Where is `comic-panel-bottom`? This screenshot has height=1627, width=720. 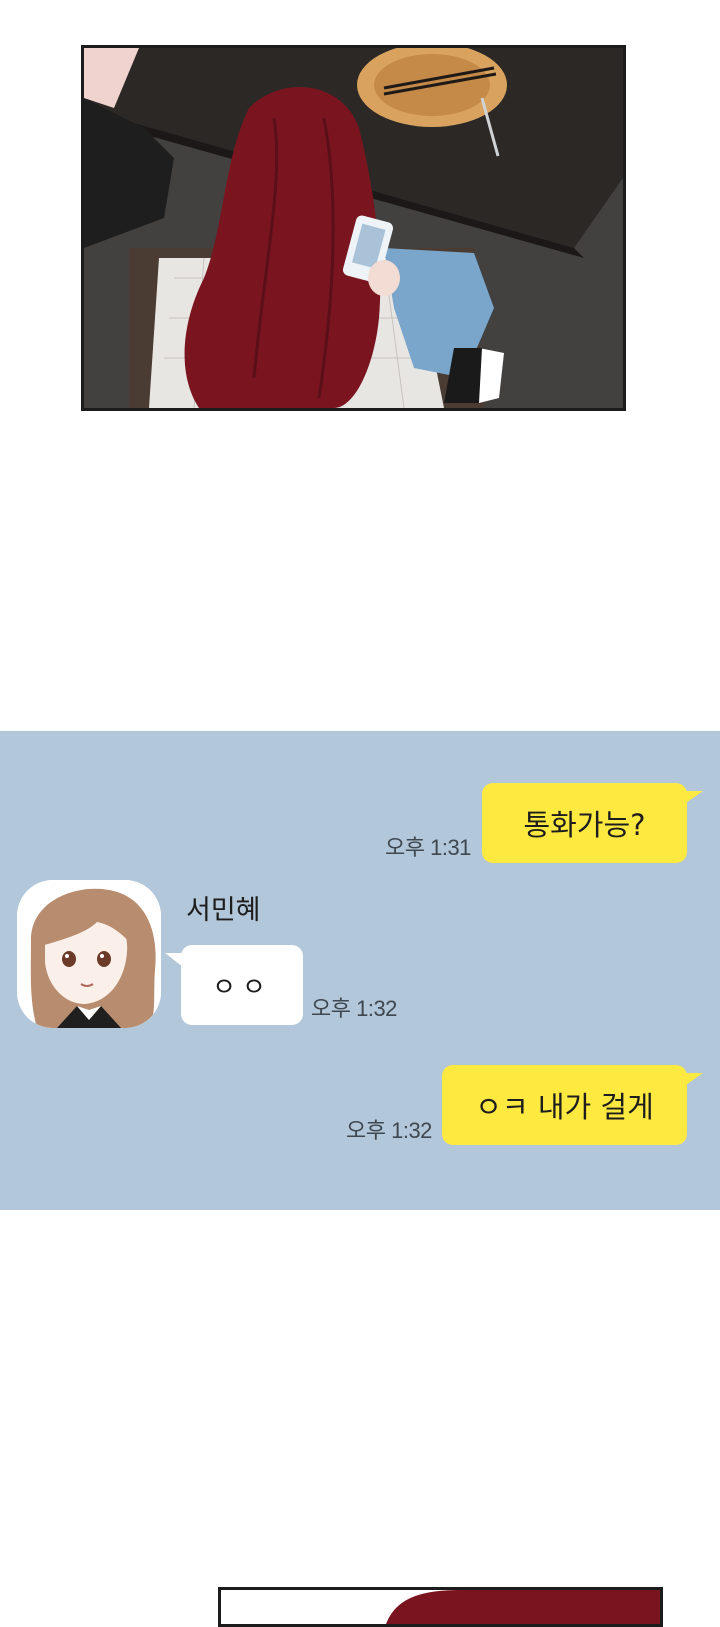
comic-panel-bottom is located at coordinates (440, 1607).